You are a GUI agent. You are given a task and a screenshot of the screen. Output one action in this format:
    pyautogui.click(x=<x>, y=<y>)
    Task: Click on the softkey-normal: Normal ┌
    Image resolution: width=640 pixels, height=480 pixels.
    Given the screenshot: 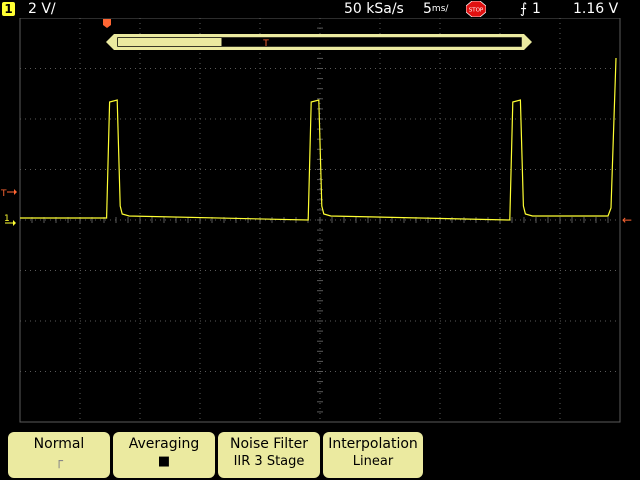 What is the action you would take?
    pyautogui.click(x=59, y=455)
    